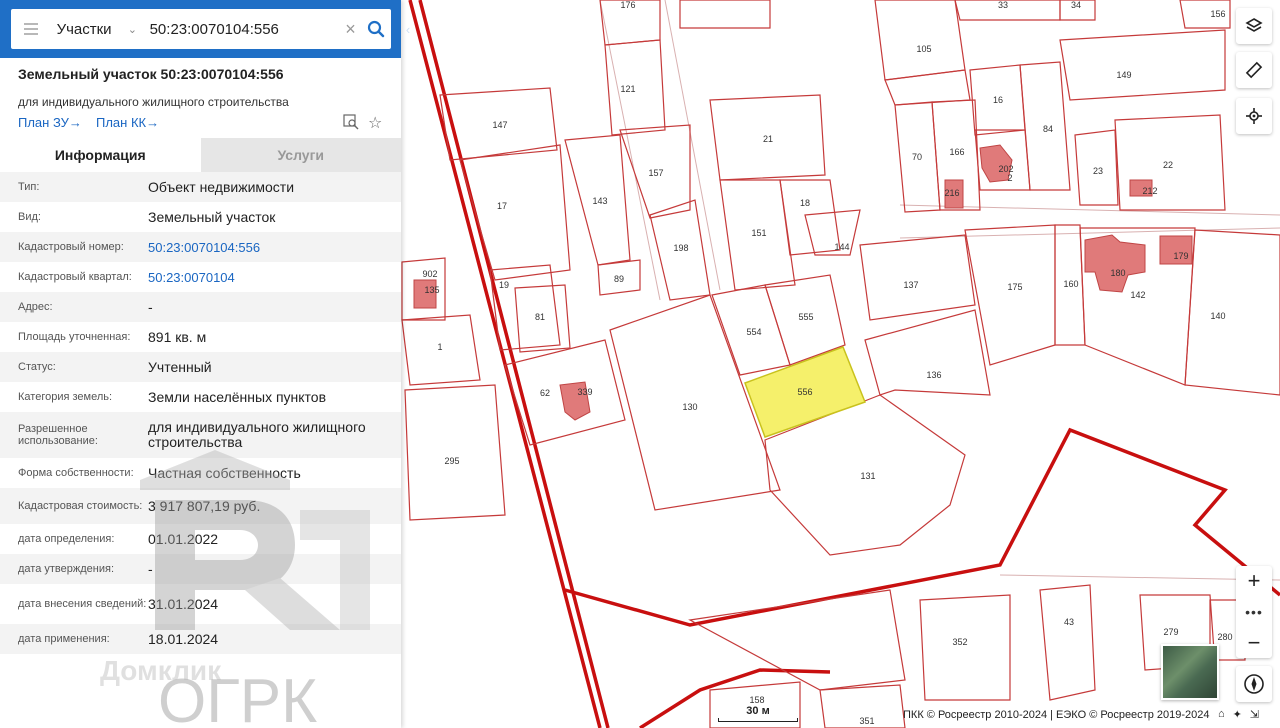  What do you see at coordinates (127, 122) in the screenshot?
I see `plan-kk-link: План КК→` at bounding box center [127, 122].